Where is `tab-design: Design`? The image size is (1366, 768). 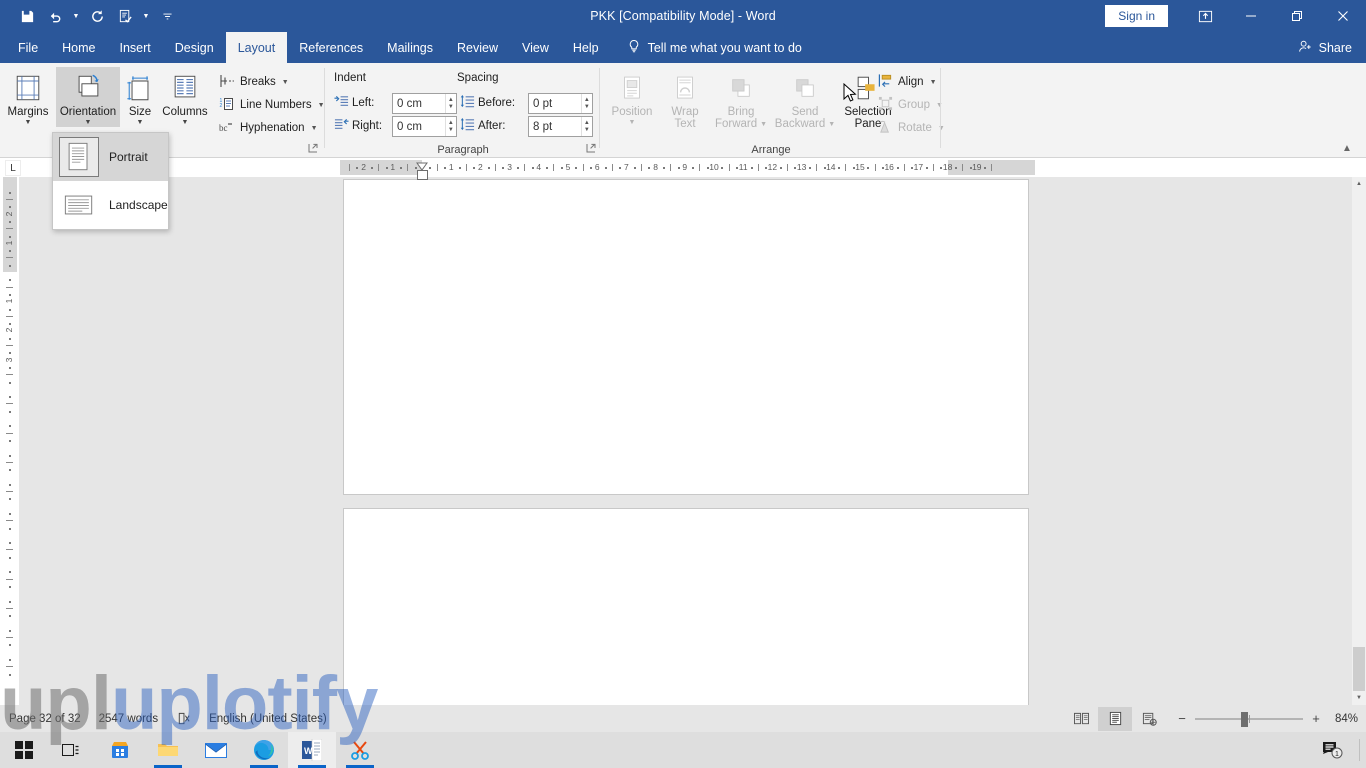 tab-design: Design is located at coordinates (194, 47).